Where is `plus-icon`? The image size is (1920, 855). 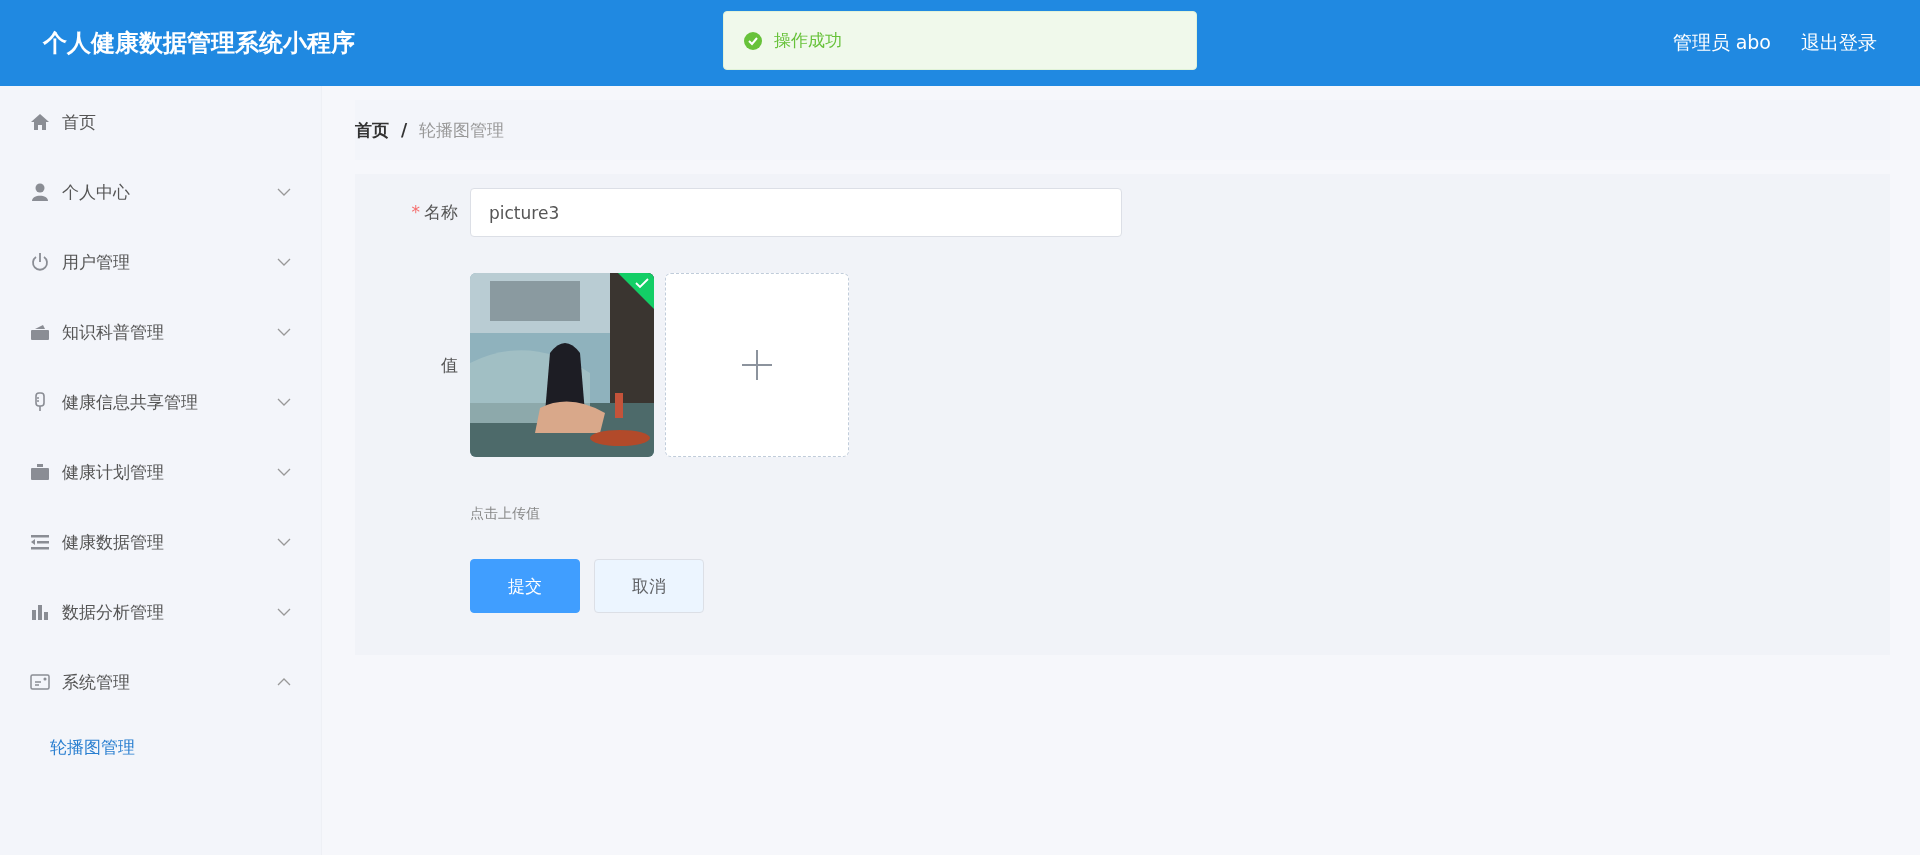 plus-icon is located at coordinates (757, 365).